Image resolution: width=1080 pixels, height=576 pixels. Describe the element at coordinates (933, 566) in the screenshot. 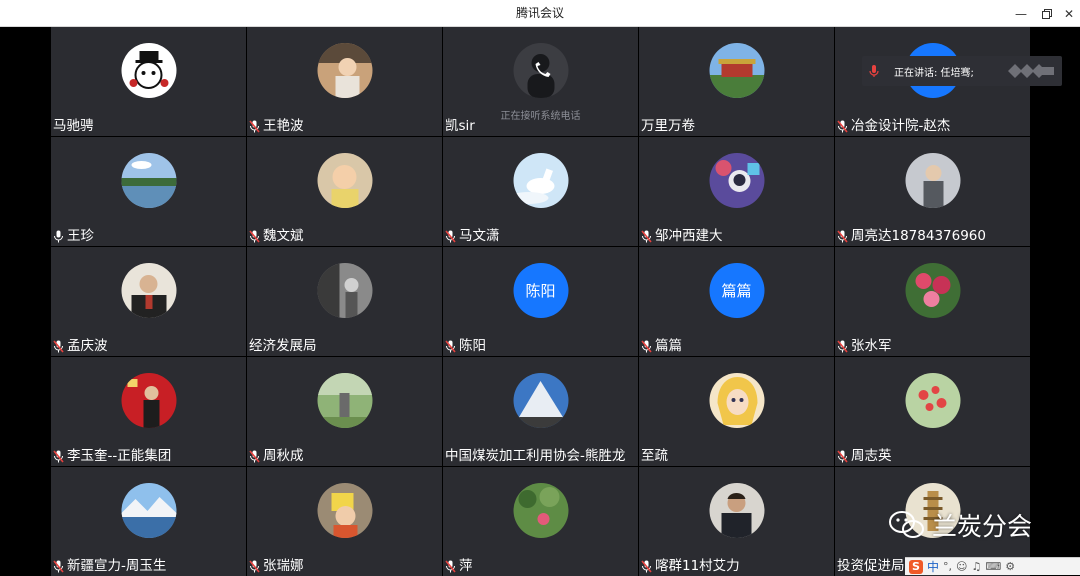

I see `ime-mode: 中` at that location.